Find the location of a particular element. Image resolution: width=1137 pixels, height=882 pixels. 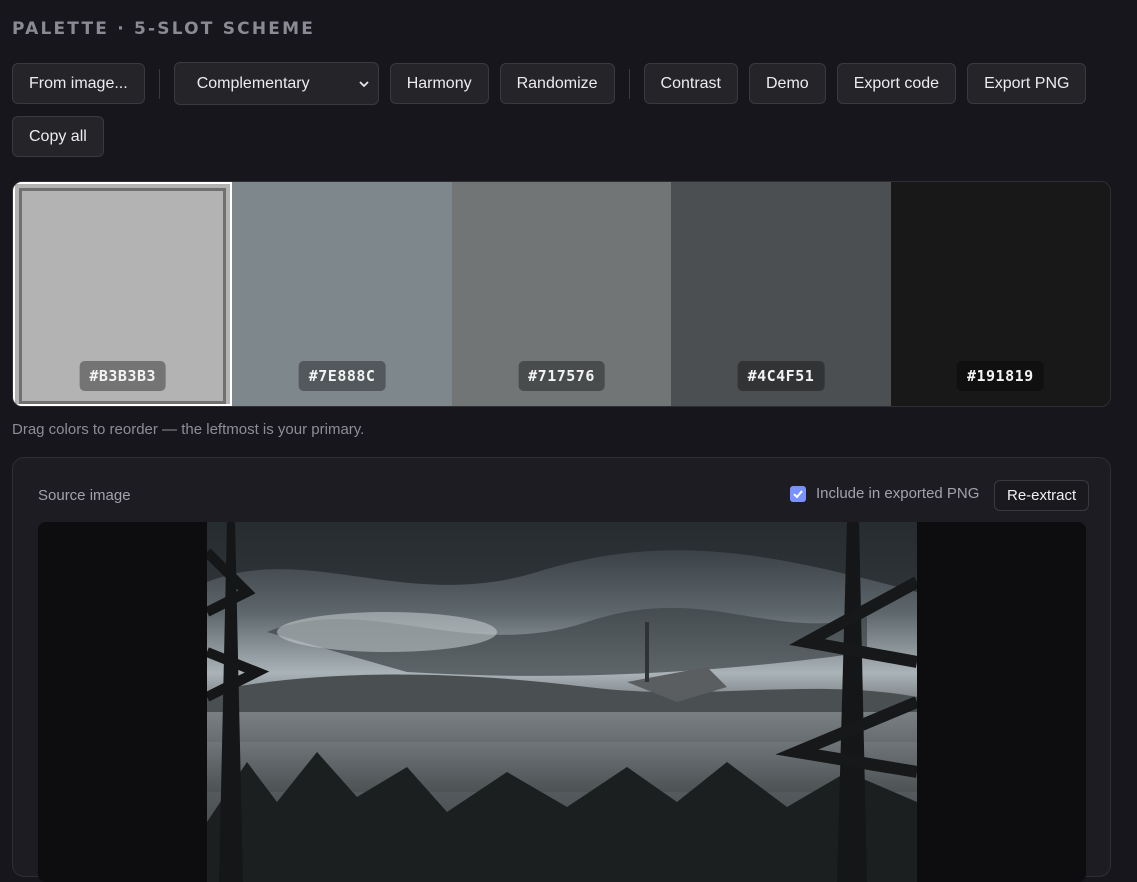

swatch-1: #B3B3B3 is located at coordinates (123, 294).